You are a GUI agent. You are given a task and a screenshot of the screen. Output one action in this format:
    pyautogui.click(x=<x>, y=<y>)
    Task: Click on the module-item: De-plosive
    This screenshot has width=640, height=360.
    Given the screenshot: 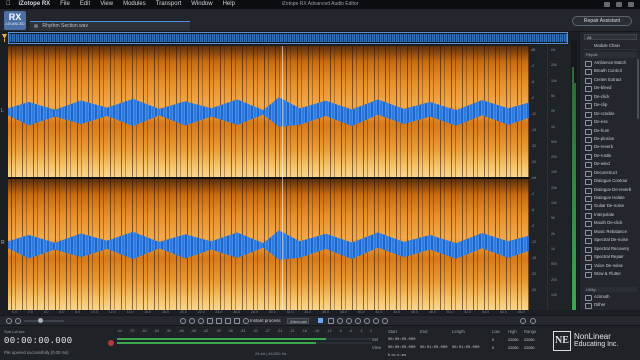 What is the action you would take?
    pyautogui.click(x=611, y=139)
    